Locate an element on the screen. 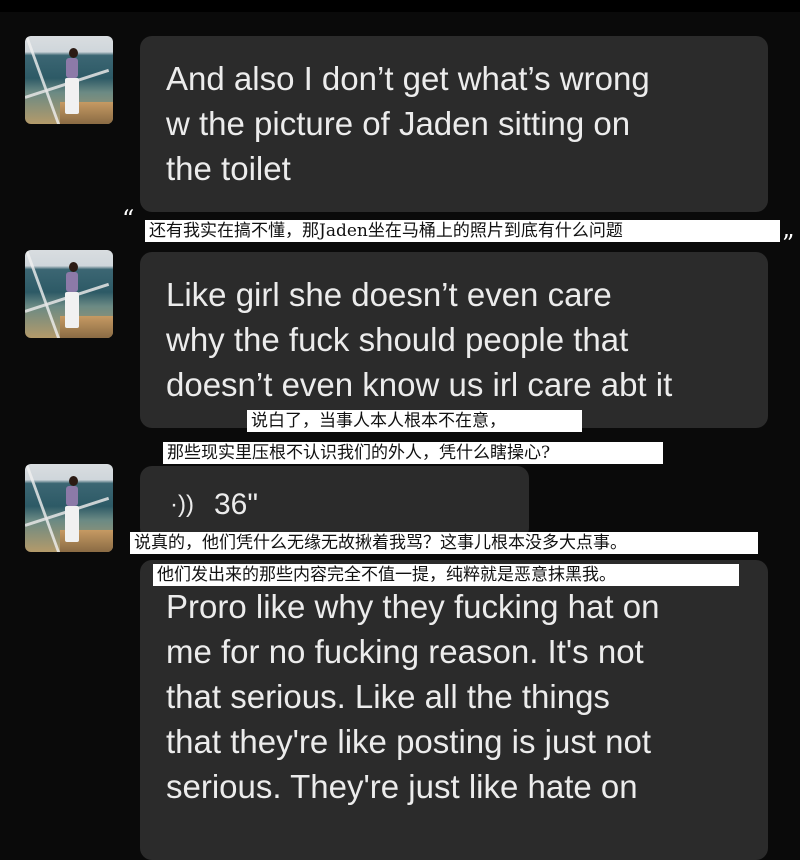 The height and width of the screenshot is (860, 800). close-quote-mark: ” is located at coordinates (788, 244).